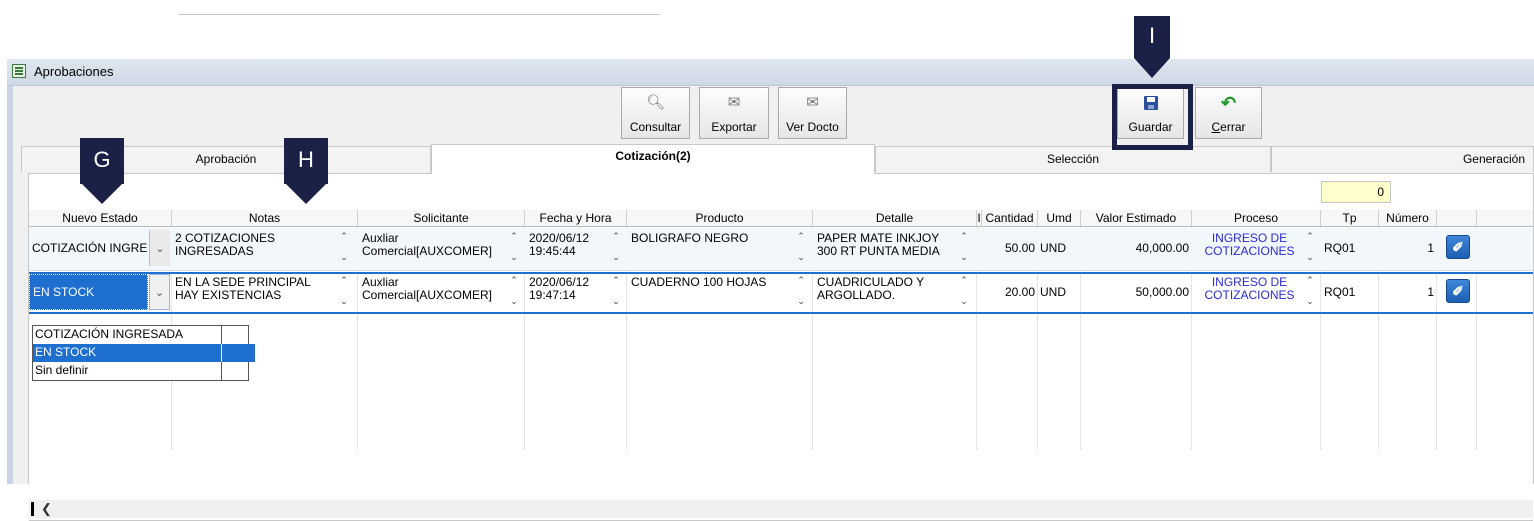  I want to click on estado-combo: EN STOCK ⌄, so click(100, 292).